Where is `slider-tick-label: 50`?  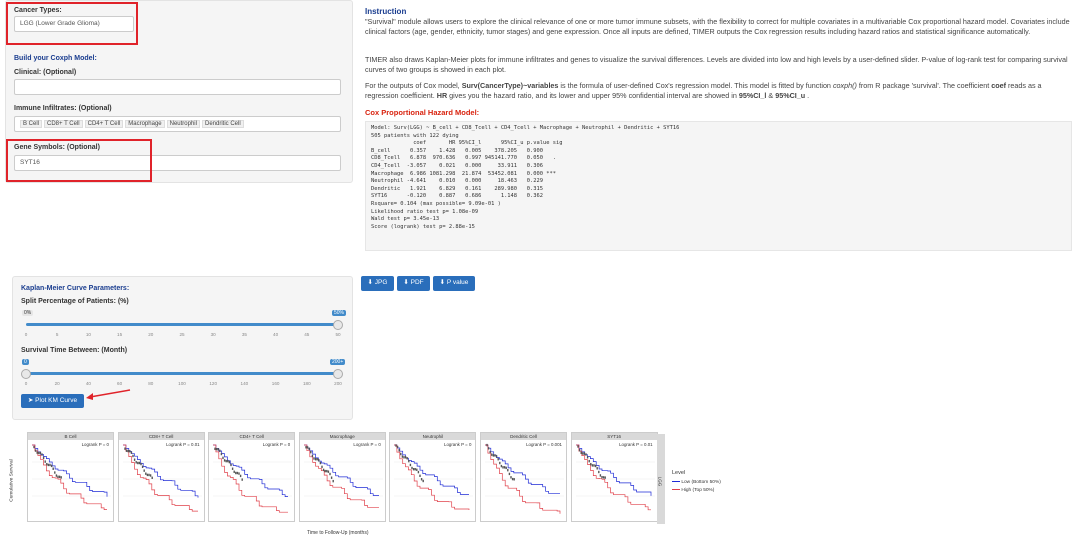
slider-tick-label: 50 is located at coordinates (338, 334).